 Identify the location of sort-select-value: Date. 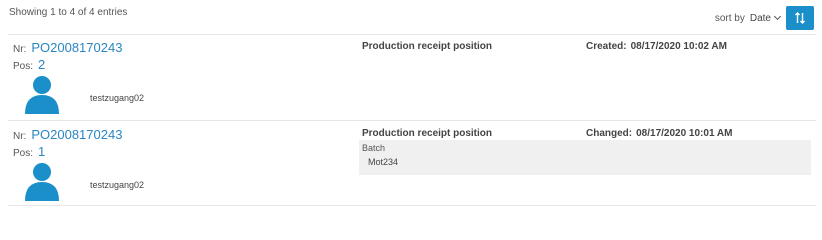
(760, 18).